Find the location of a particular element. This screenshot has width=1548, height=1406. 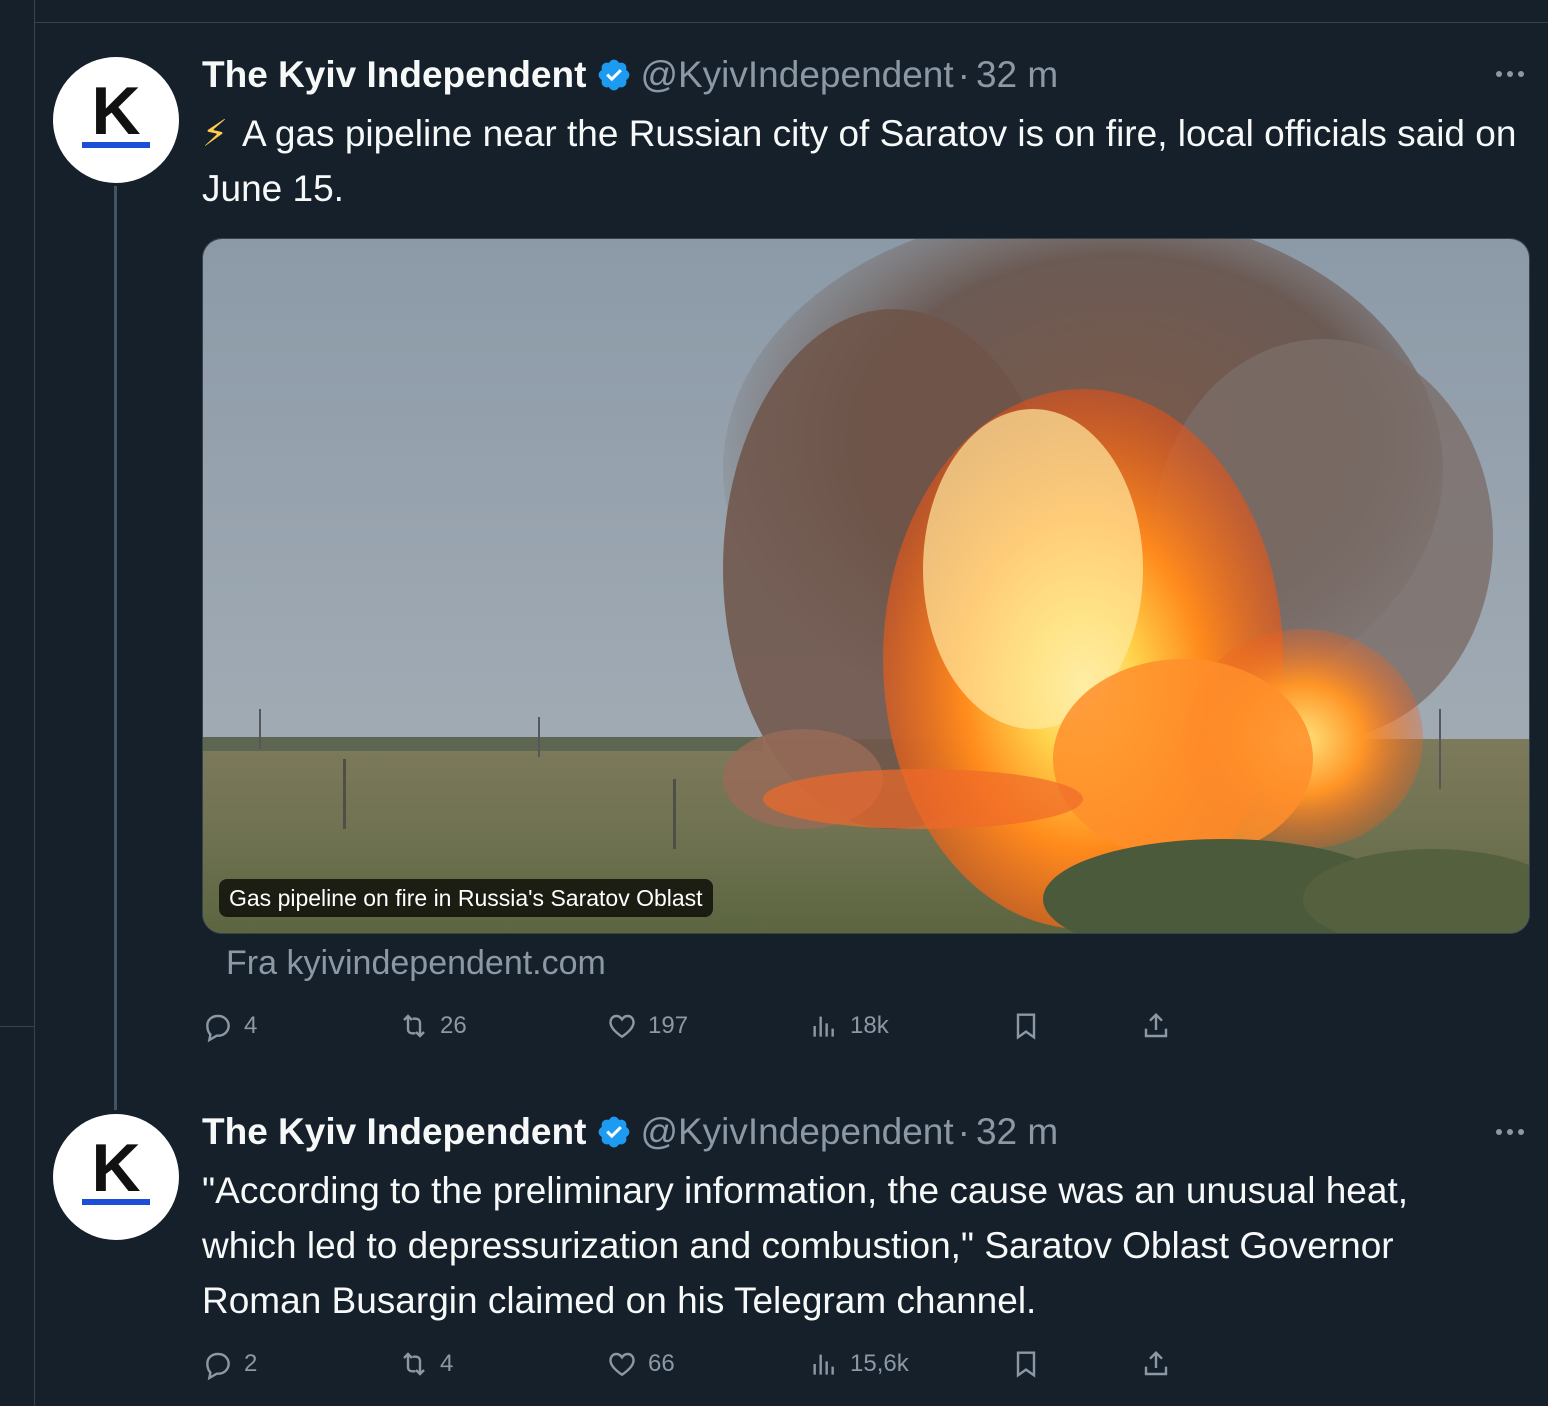

top-divider is located at coordinates (791, 22).